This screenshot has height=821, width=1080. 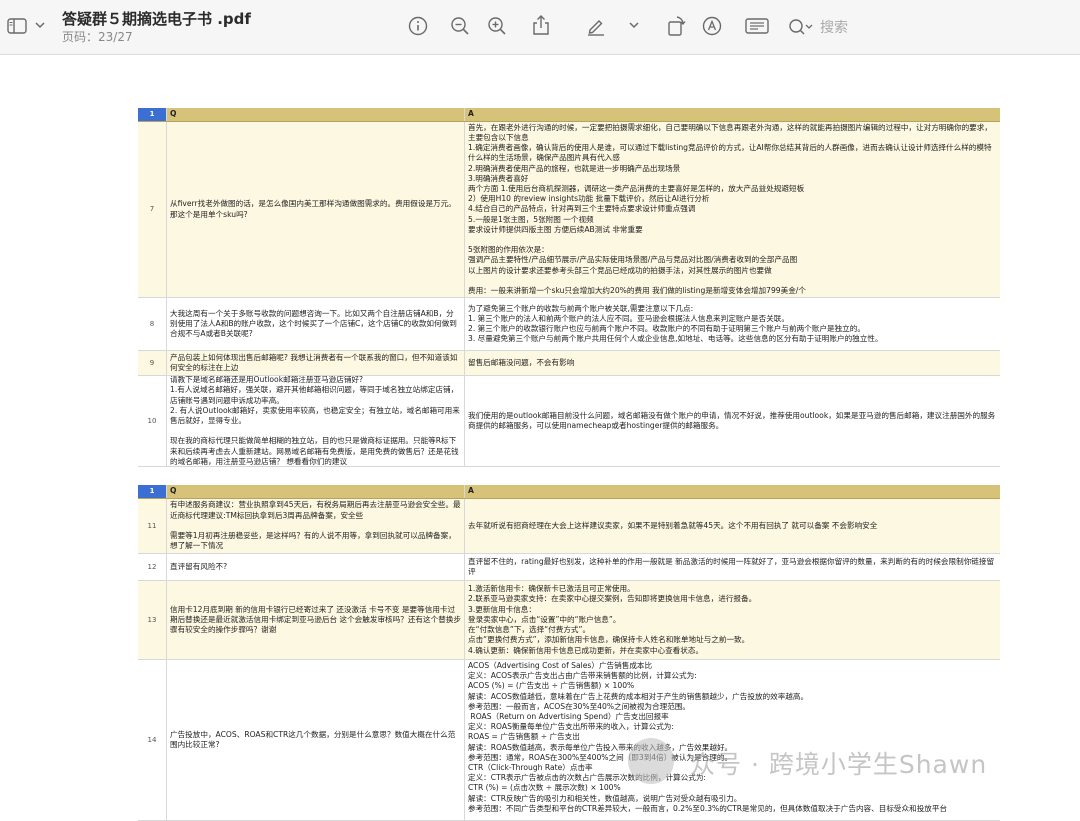 I want to click on page-indicator: 页码：23/27, so click(x=97, y=36).